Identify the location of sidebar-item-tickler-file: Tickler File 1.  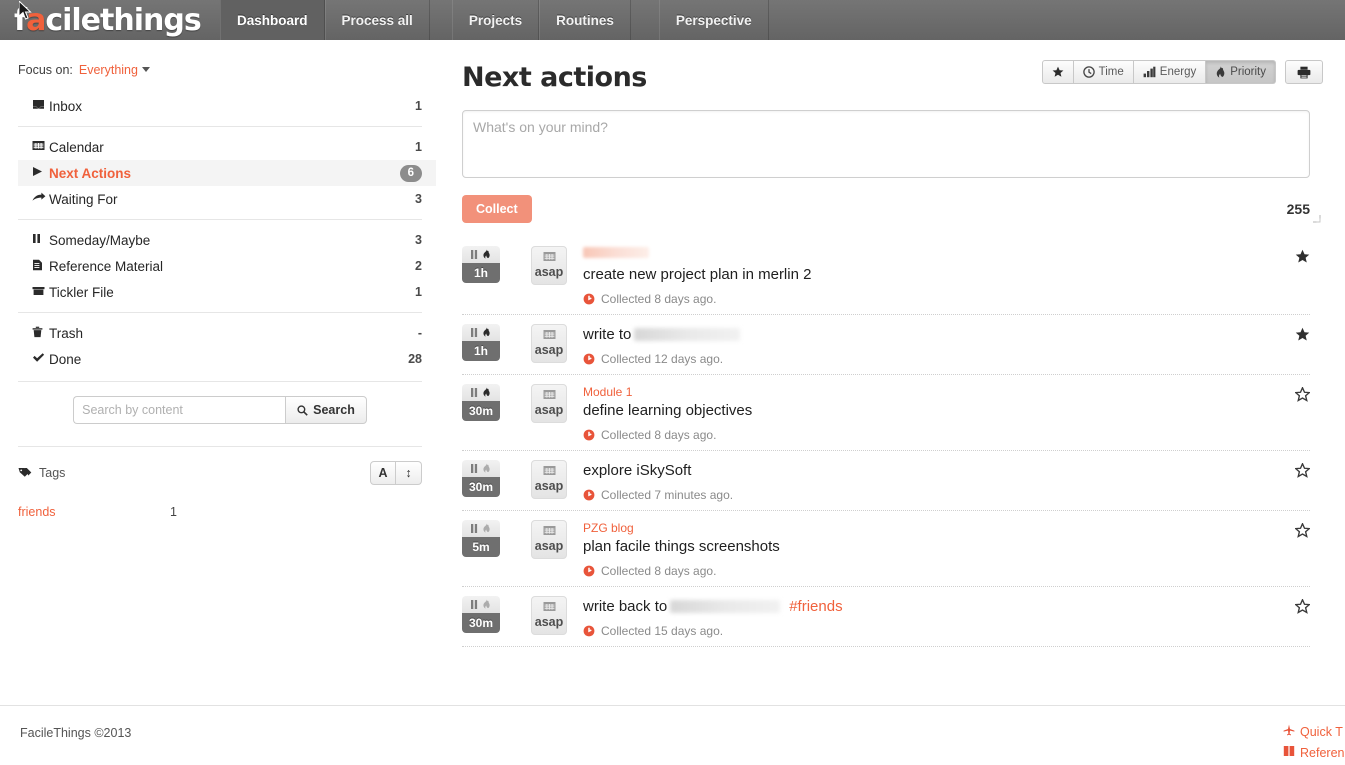
(227, 292).